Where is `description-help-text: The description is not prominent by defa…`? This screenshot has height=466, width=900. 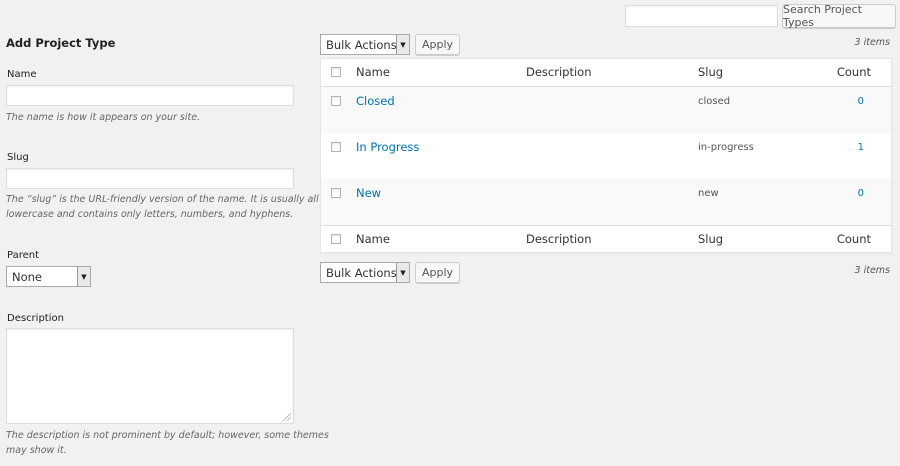
description-help-text: The description is not prominent by defa… is located at coordinates (167, 443).